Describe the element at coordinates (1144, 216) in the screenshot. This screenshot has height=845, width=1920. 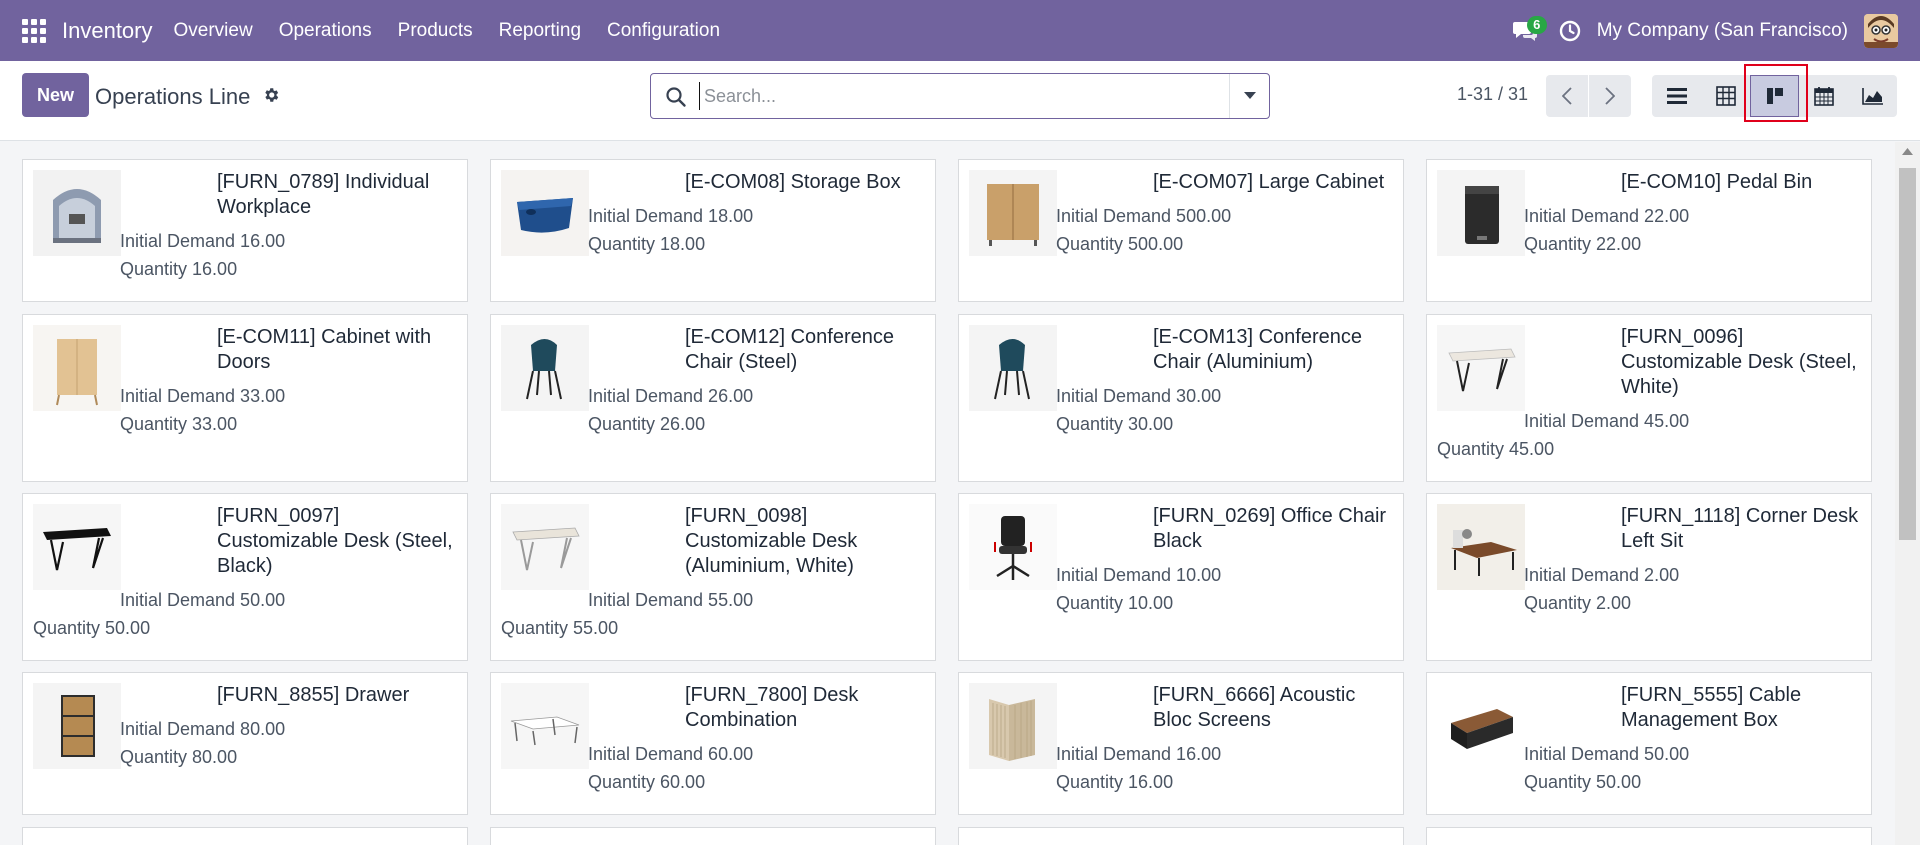
I see `initial-demand: Initial Demand 500.00` at that location.